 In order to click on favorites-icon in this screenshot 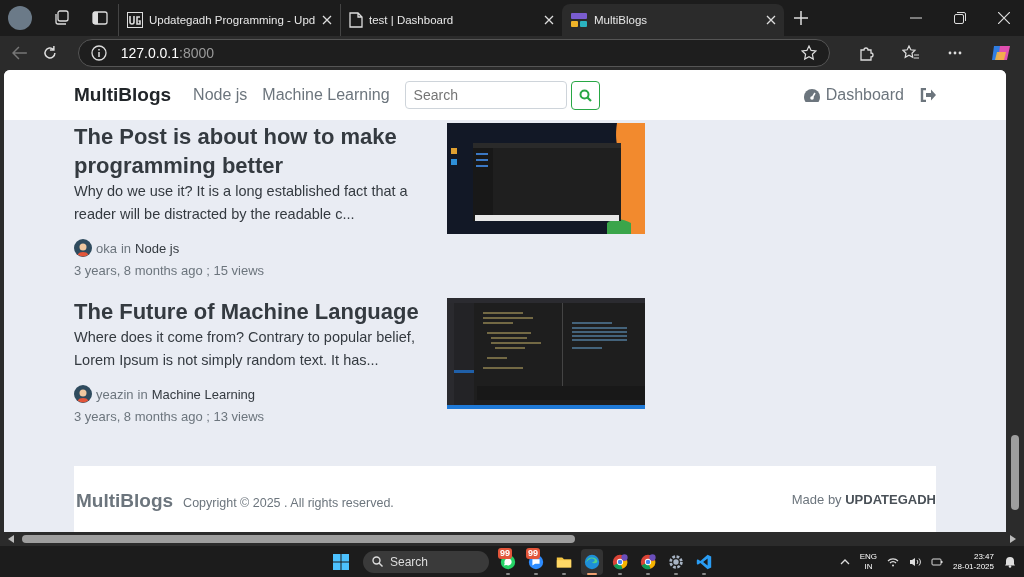, I will do `click(911, 53)`.